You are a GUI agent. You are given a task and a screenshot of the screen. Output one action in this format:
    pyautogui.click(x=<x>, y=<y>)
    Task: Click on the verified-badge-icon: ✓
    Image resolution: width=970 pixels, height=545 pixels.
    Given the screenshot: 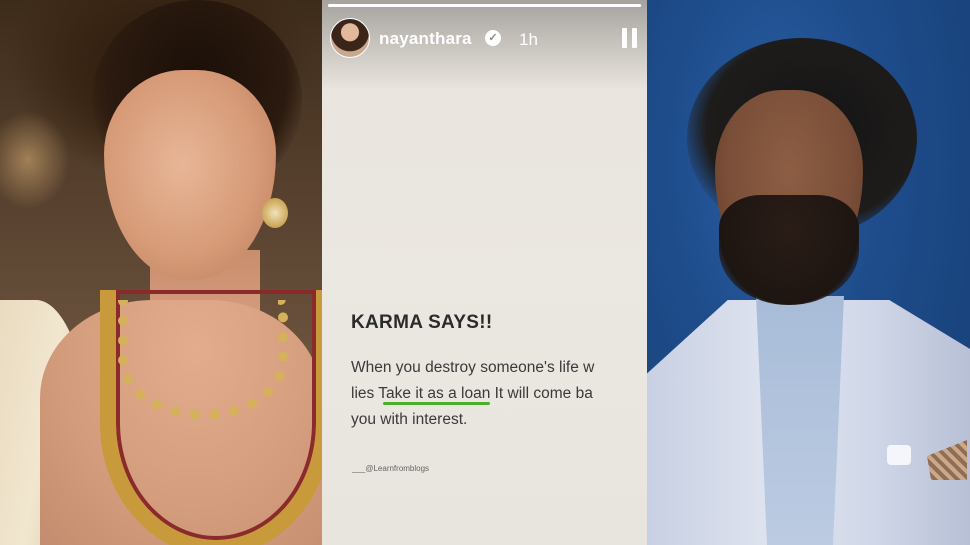 What is the action you would take?
    pyautogui.click(x=493, y=38)
    